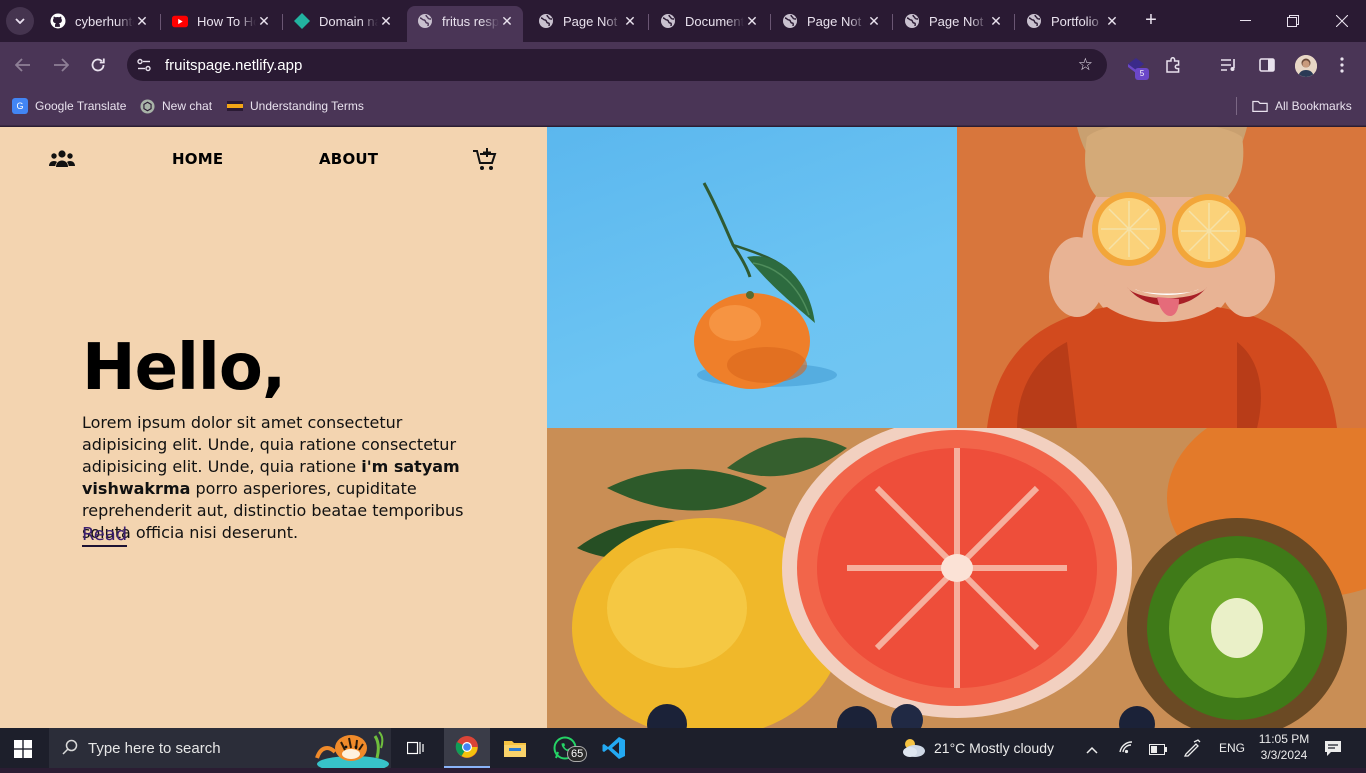 The height and width of the screenshot is (773, 1366). I want to click on nav-home-link: HOME, so click(197, 159).